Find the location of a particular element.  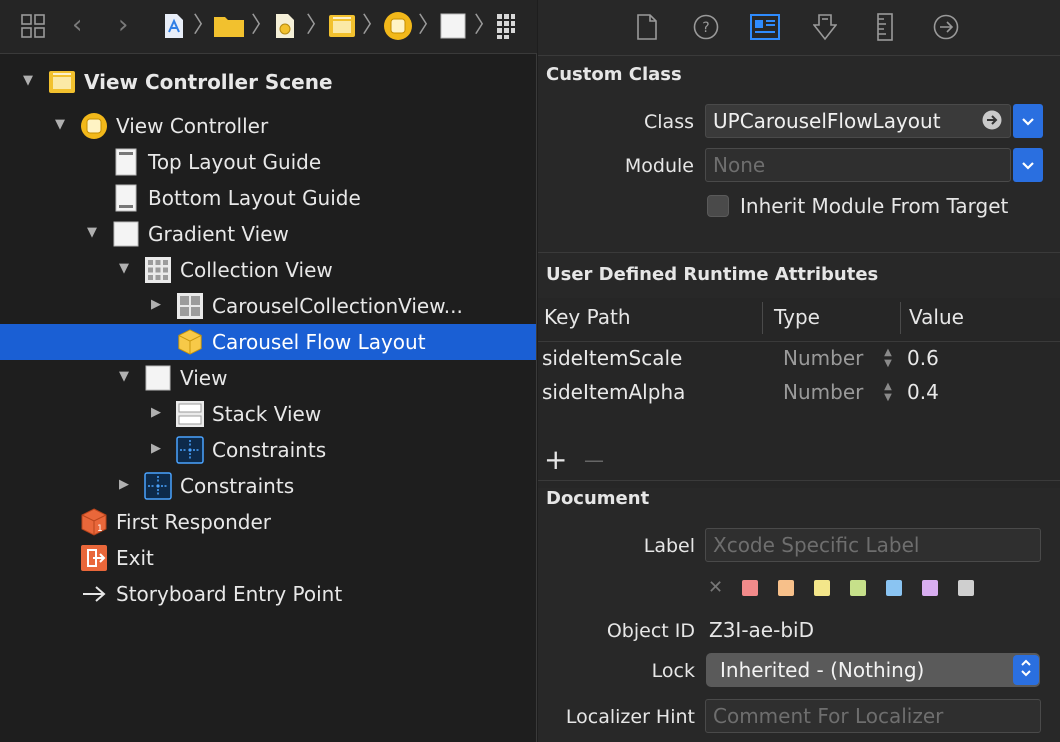

outline-row-top-layout-guide: Top Layout Guide is located at coordinates (268, 162).